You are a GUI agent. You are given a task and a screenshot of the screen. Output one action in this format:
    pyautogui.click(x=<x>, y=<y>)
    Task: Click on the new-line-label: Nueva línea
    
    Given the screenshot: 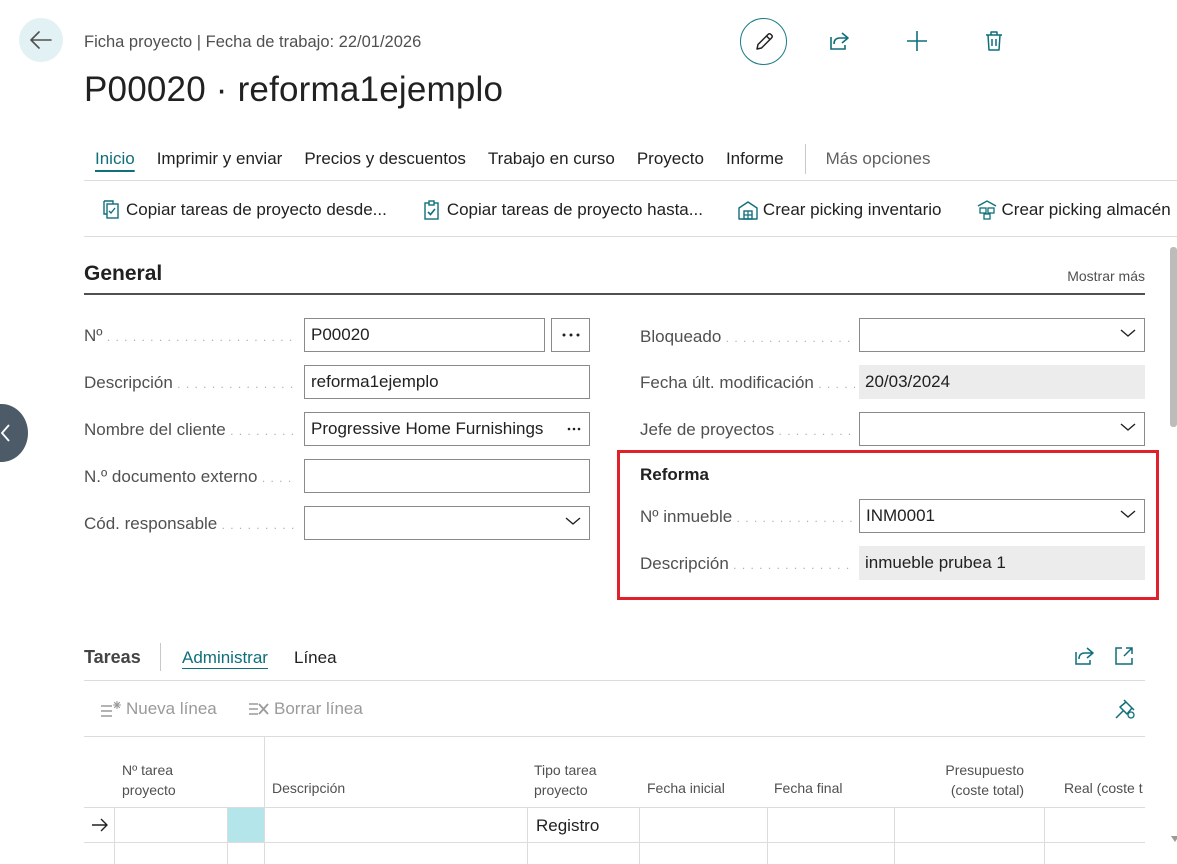 What is the action you would take?
    pyautogui.click(x=171, y=708)
    